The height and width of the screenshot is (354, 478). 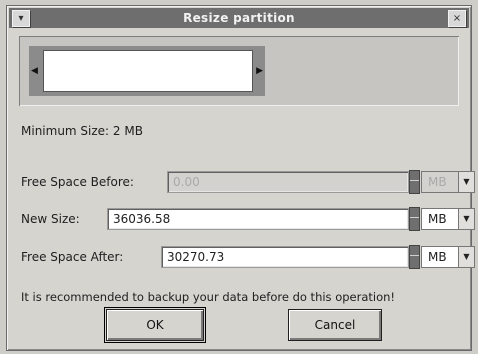 I want to click on new-size-spin-icon, so click(x=414, y=219).